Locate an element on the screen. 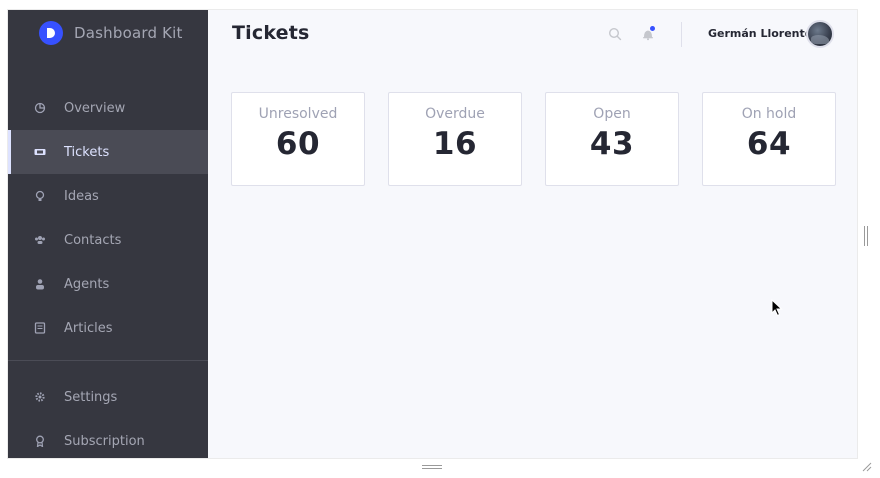 Image resolution: width=880 pixels, height=478 pixels. vertical-resize-handle is located at coordinates (866, 236).